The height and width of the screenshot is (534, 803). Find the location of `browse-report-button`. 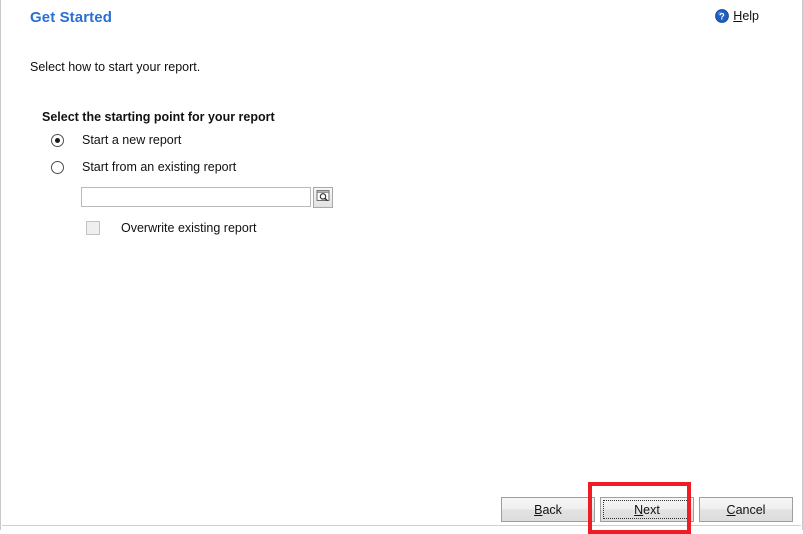

browse-report-button is located at coordinates (323, 197).